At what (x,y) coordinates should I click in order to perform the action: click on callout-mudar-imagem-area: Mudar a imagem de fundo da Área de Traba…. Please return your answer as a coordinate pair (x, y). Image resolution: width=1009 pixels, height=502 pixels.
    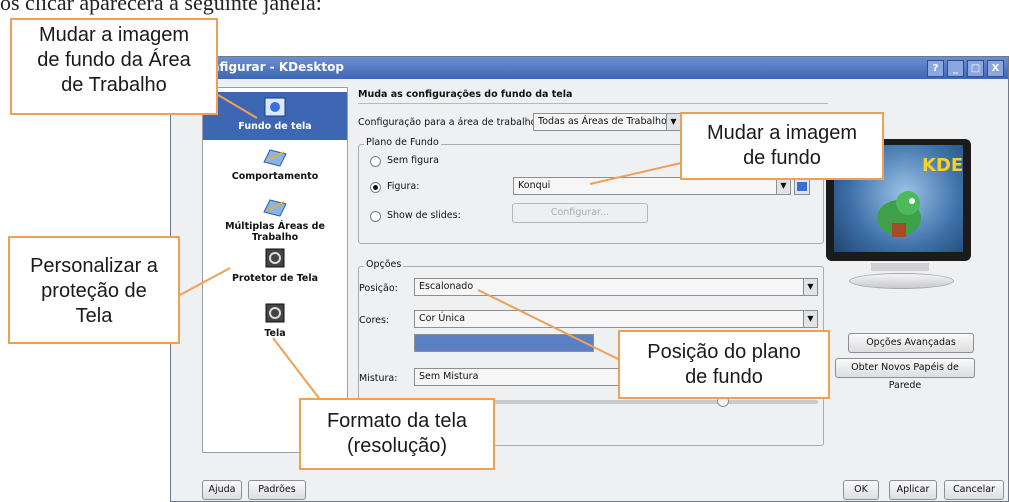
    Looking at the image, I should click on (114, 66).